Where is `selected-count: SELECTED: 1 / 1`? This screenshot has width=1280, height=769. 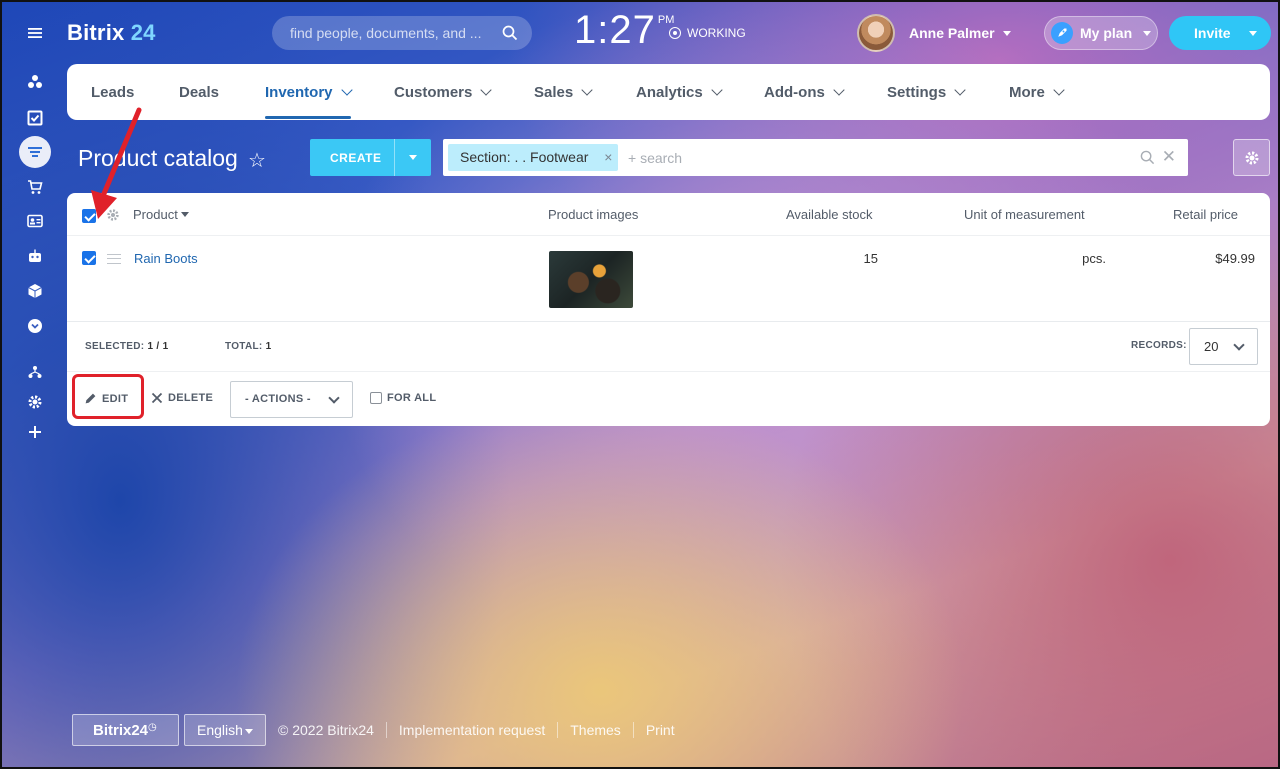
selected-count: SELECTED: 1 / 1 is located at coordinates (126, 346).